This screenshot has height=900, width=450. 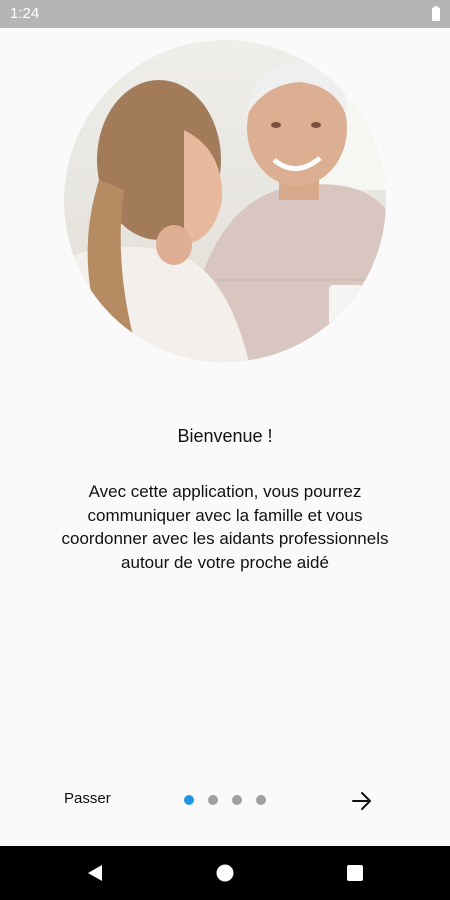 I want to click on onboarding-title: Bienvenue !, so click(x=225, y=436).